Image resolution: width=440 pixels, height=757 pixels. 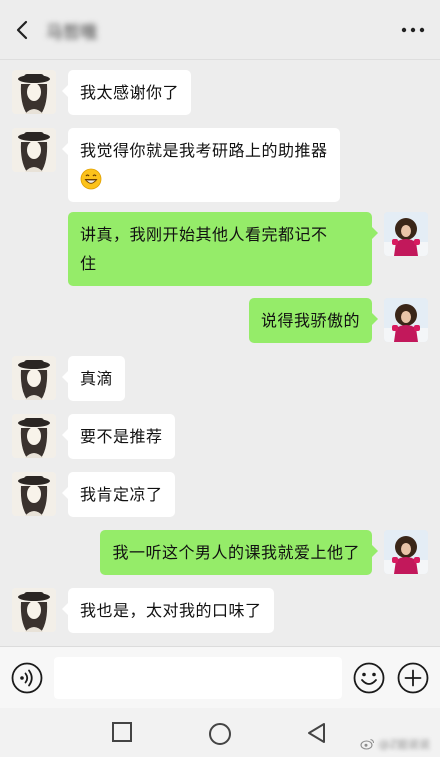 What do you see at coordinates (97, 378) in the screenshot?
I see `message-text: 真滴` at bounding box center [97, 378].